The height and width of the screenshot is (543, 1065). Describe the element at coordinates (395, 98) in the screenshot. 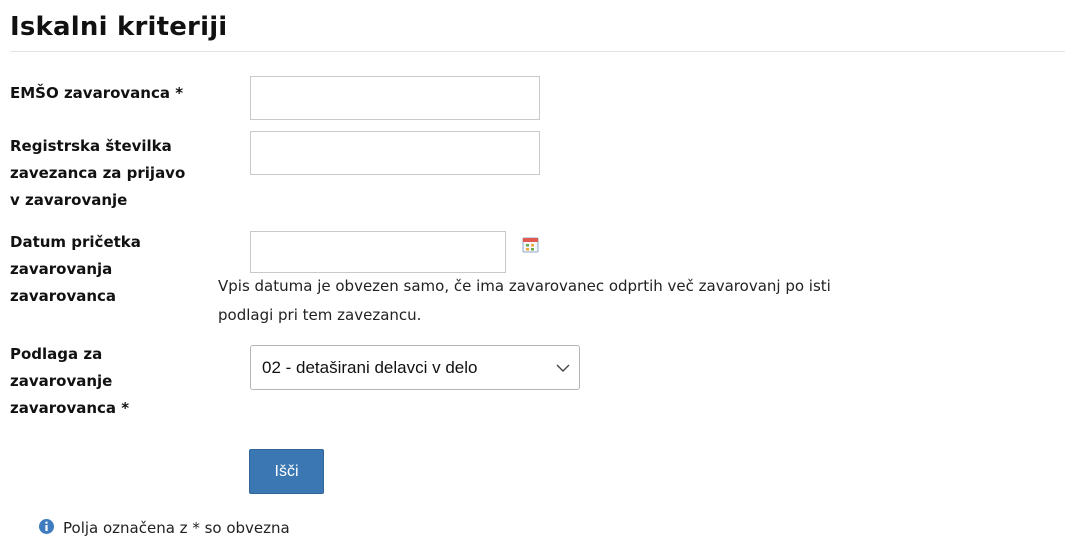

I see `emso-input` at that location.